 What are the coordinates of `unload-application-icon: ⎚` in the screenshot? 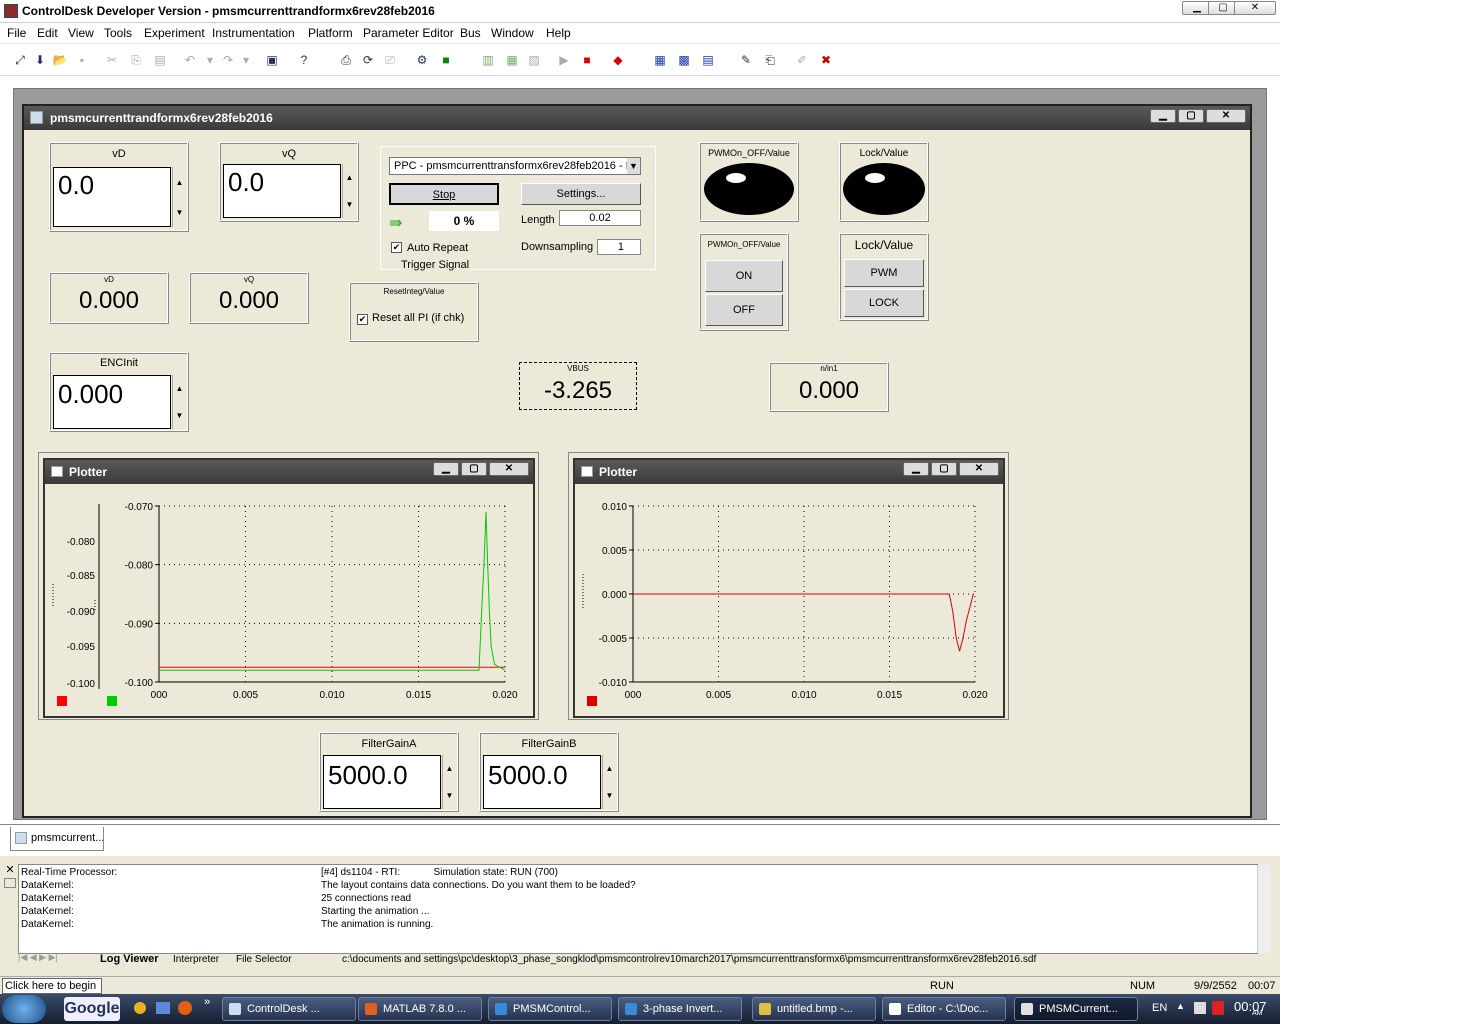 It's located at (390, 60).